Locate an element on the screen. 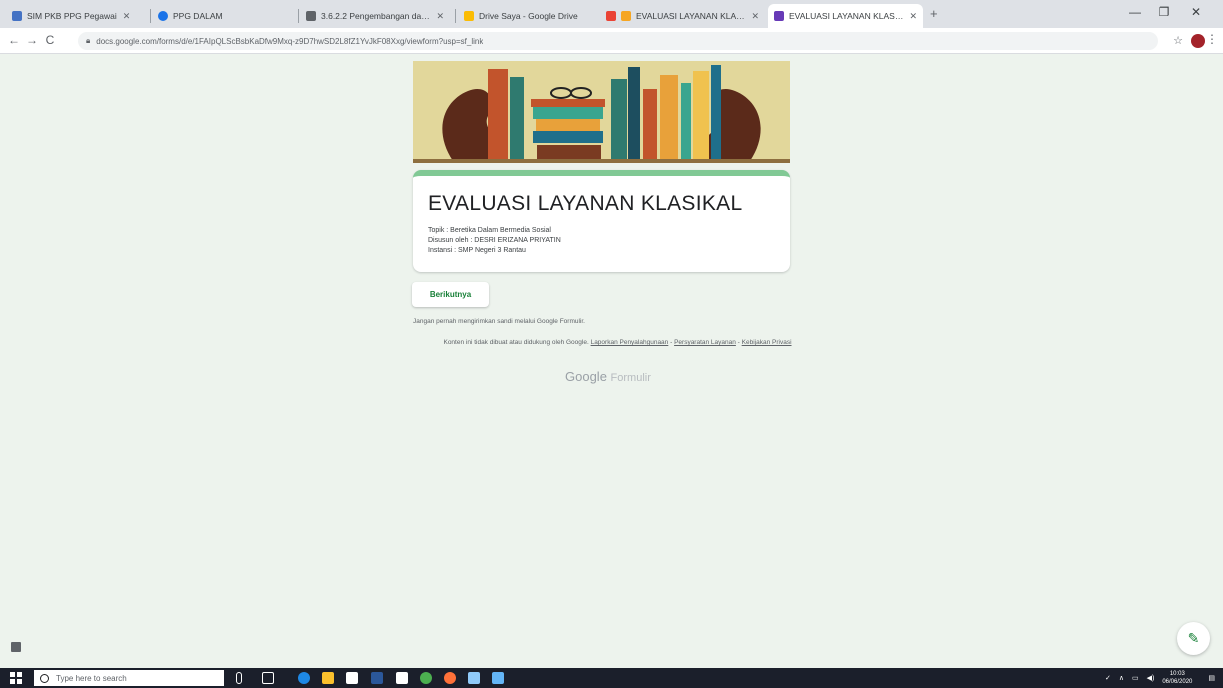  notification-icon: ▤ is located at coordinates (1211, 678).